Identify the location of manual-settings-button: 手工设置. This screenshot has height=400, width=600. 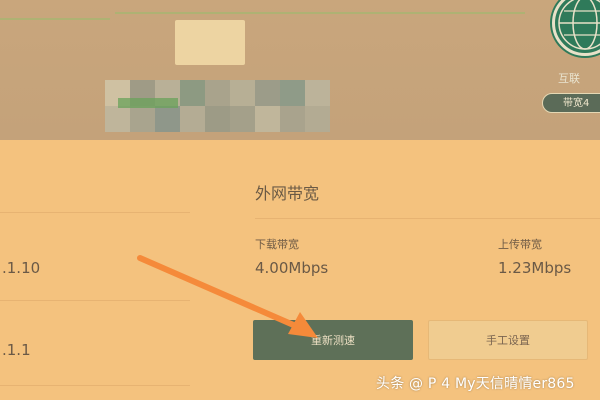
(508, 340).